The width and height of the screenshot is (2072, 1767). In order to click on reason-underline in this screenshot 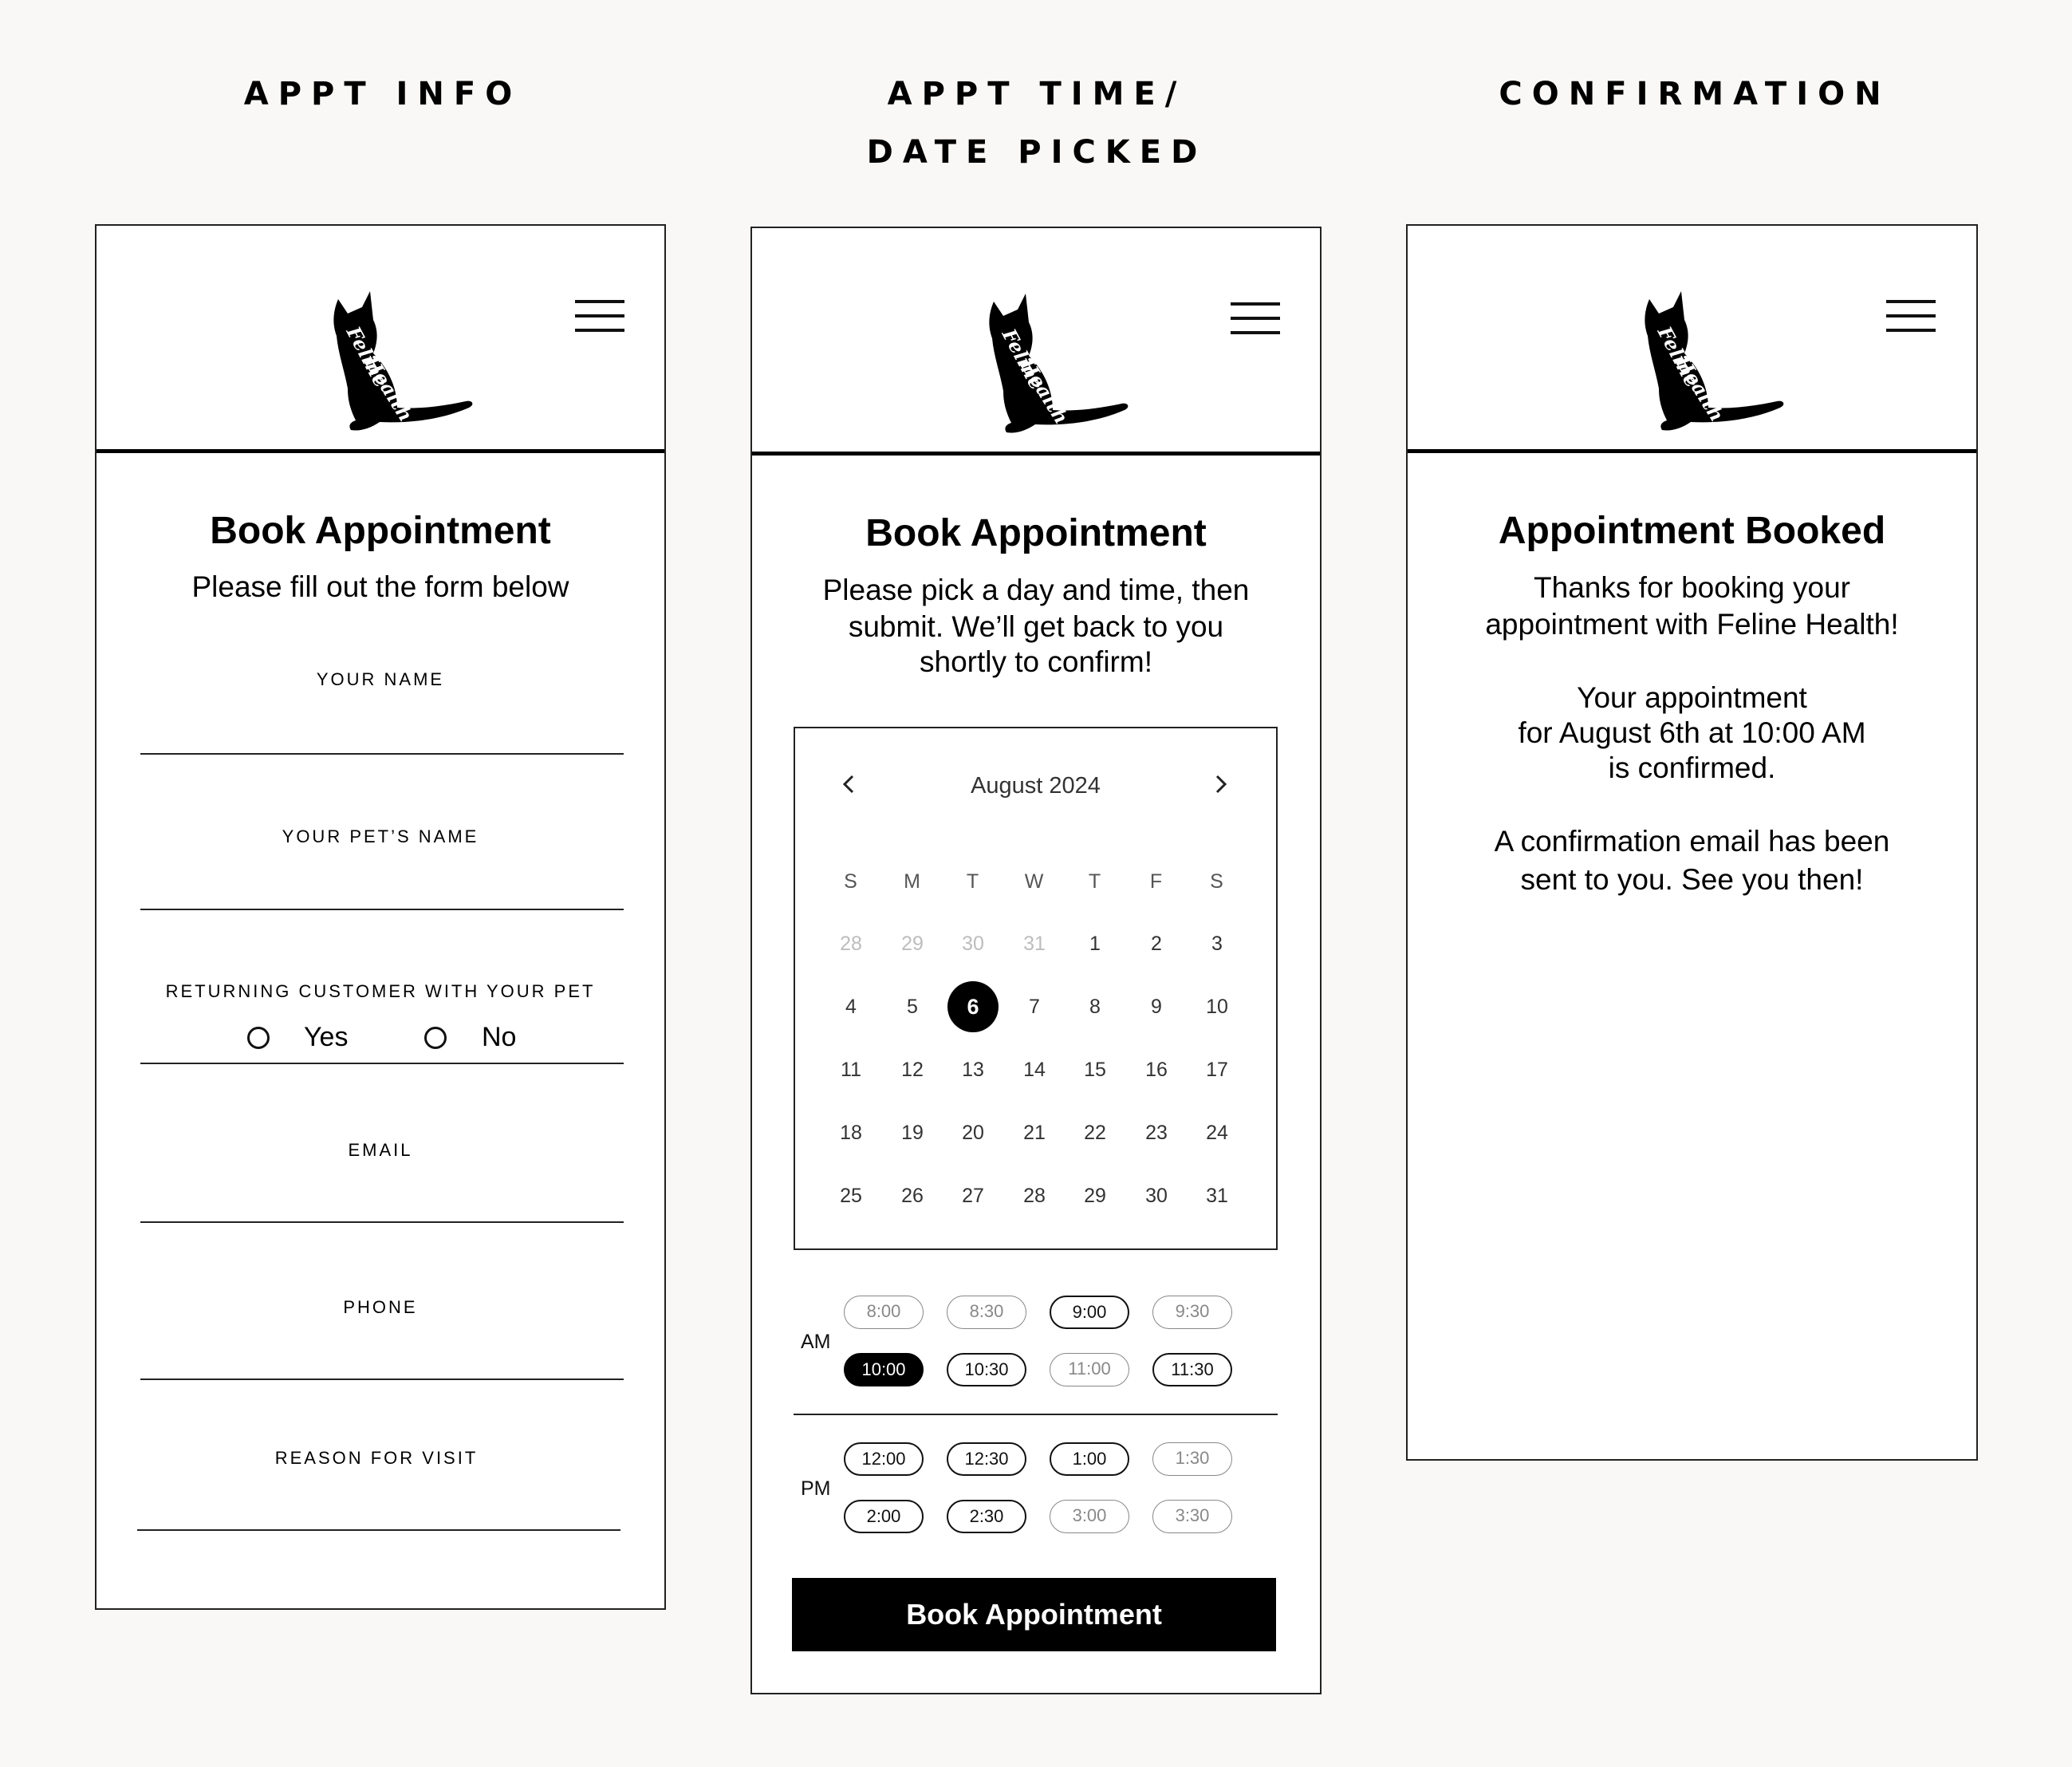, I will do `click(378, 1530)`.